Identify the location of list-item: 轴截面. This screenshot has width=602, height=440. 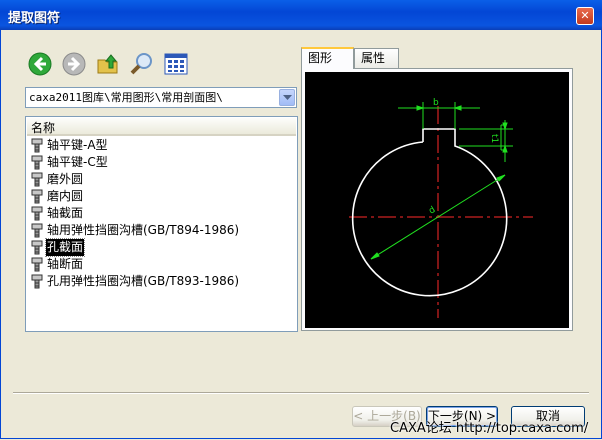
(134, 213).